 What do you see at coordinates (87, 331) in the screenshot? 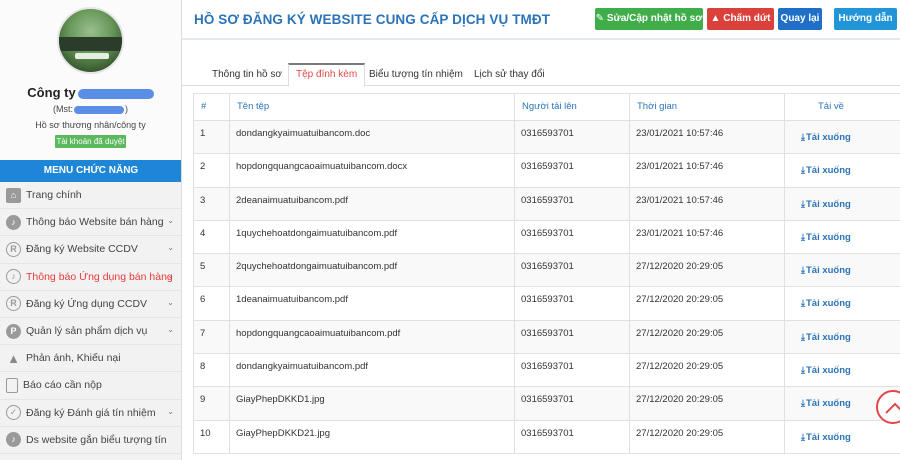
I see `sidebar-item-label: Quản lý sản phẩm dịch vụ` at bounding box center [87, 331].